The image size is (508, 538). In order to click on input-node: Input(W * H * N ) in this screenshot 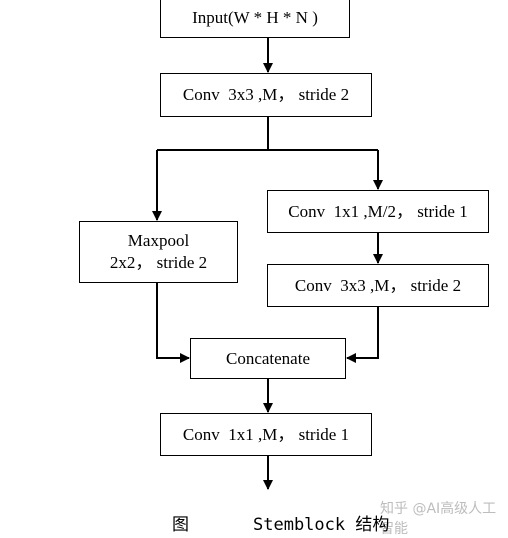, I will do `click(255, 19)`.